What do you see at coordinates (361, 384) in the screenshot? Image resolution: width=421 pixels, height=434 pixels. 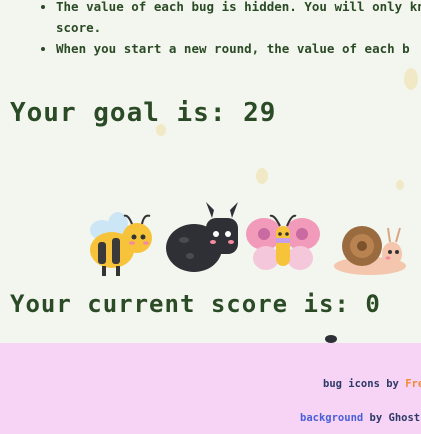 I see `bug-icons-credit-text: bug icons by` at bounding box center [361, 384].